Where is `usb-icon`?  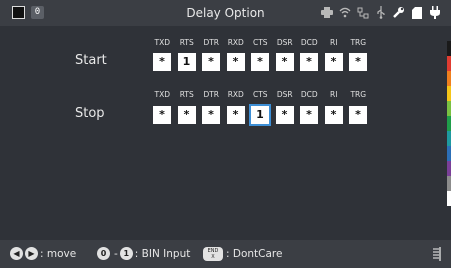
usb-icon is located at coordinates (380, 12).